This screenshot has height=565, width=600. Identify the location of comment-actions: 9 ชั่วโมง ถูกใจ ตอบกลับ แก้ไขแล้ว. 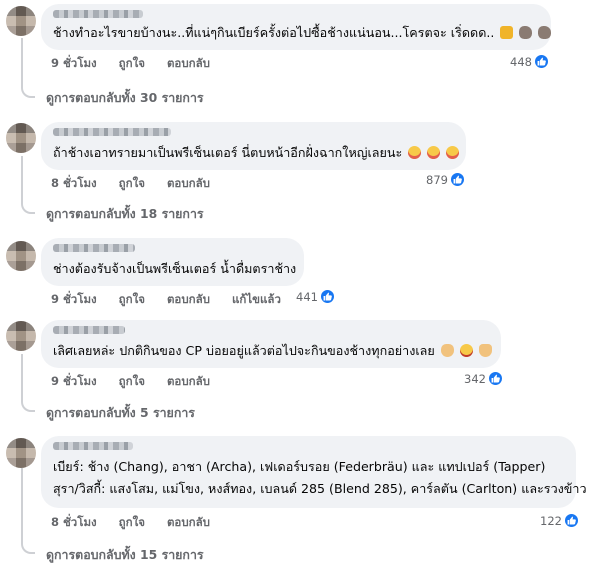
(175, 300).